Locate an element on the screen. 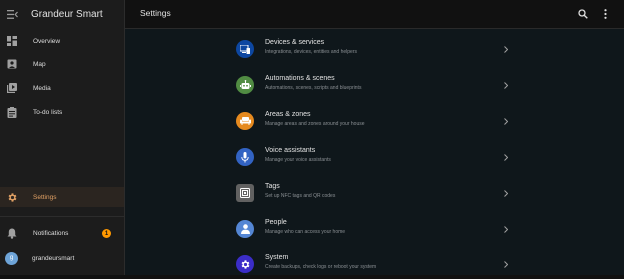  sidebar-item-to-do-lists: To-do lists is located at coordinates (62, 112).